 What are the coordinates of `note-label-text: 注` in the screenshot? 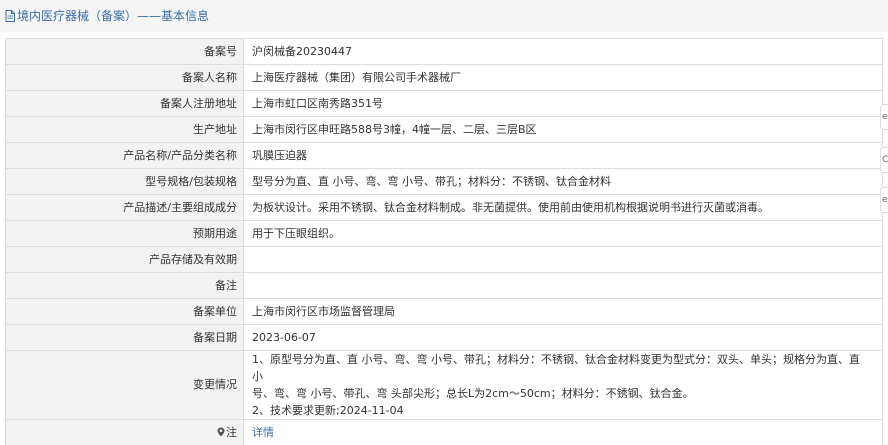 It's located at (231, 432).